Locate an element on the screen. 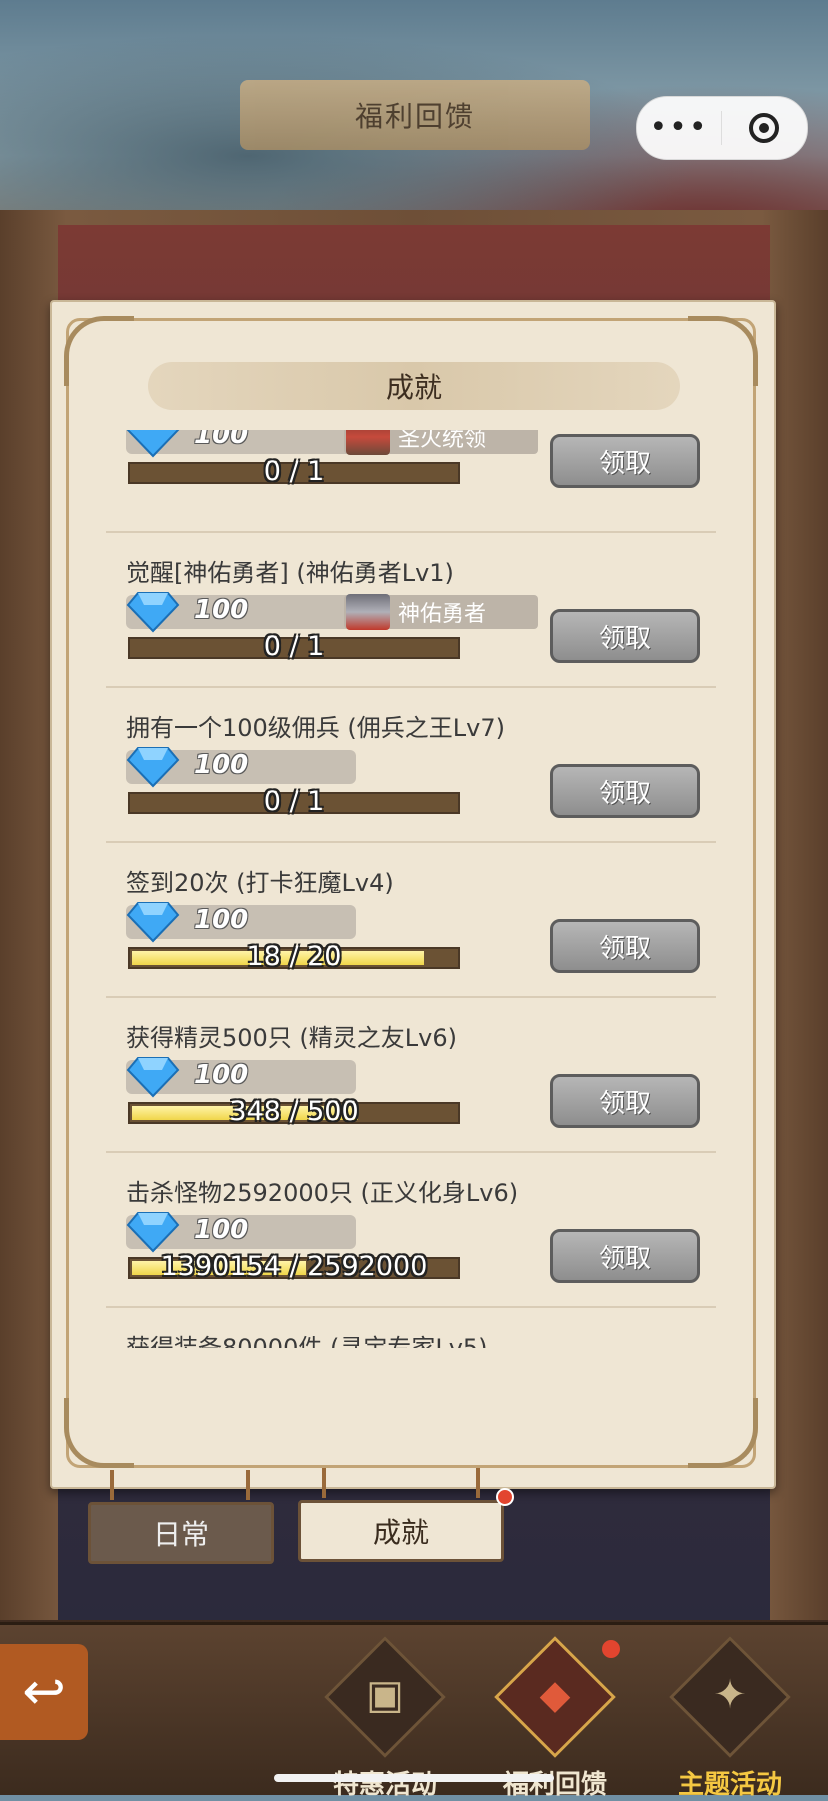 This screenshot has height=1801, width=828. page-title: 福利回馈 is located at coordinates (415, 115).